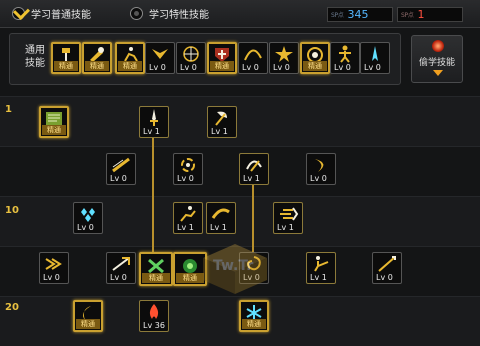 The width and height of the screenshot is (480, 346). I want to click on dropdown-arrow-icon, so click(438, 73).